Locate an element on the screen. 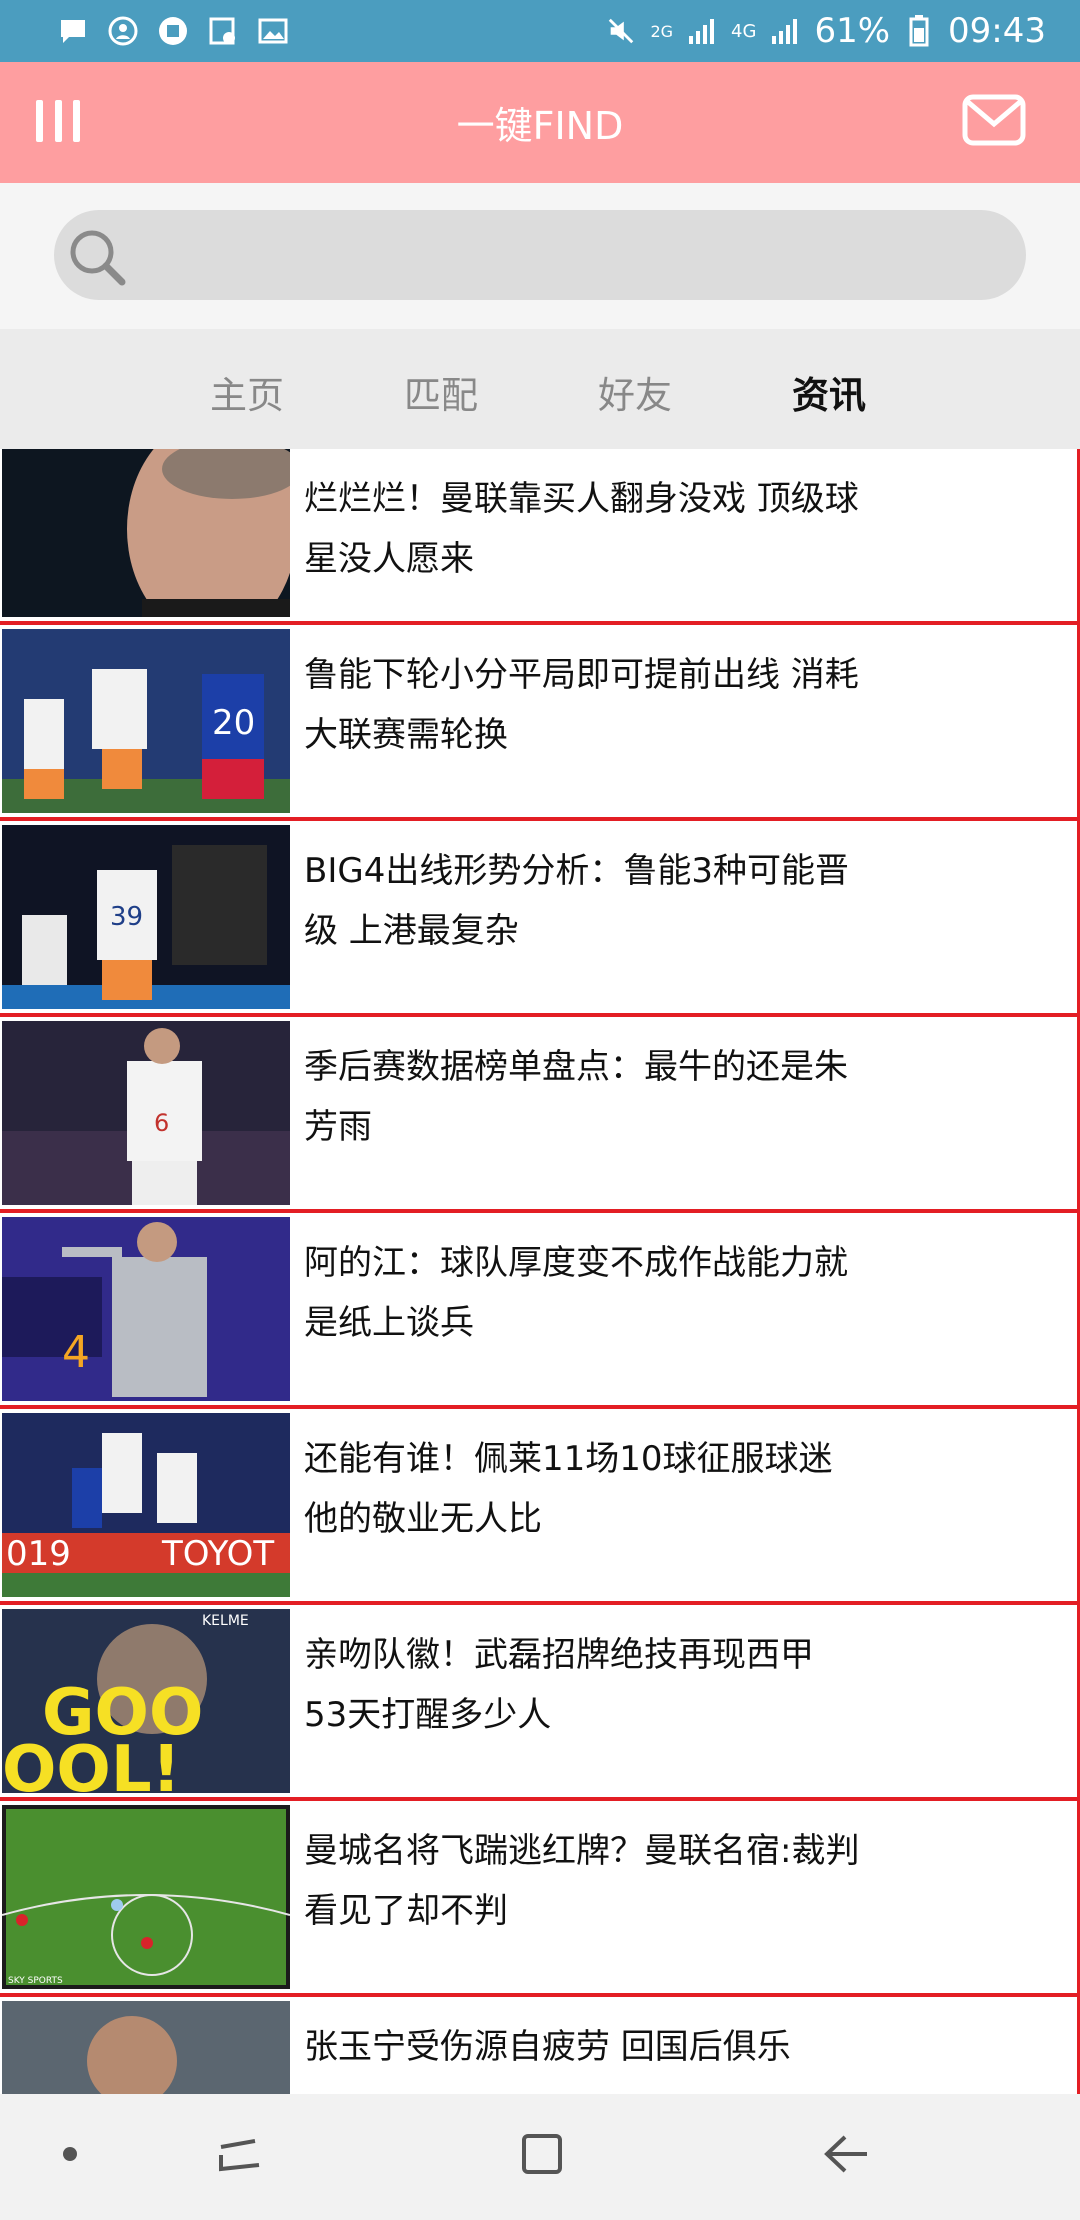  gallery-icon is located at coordinates (273, 31).